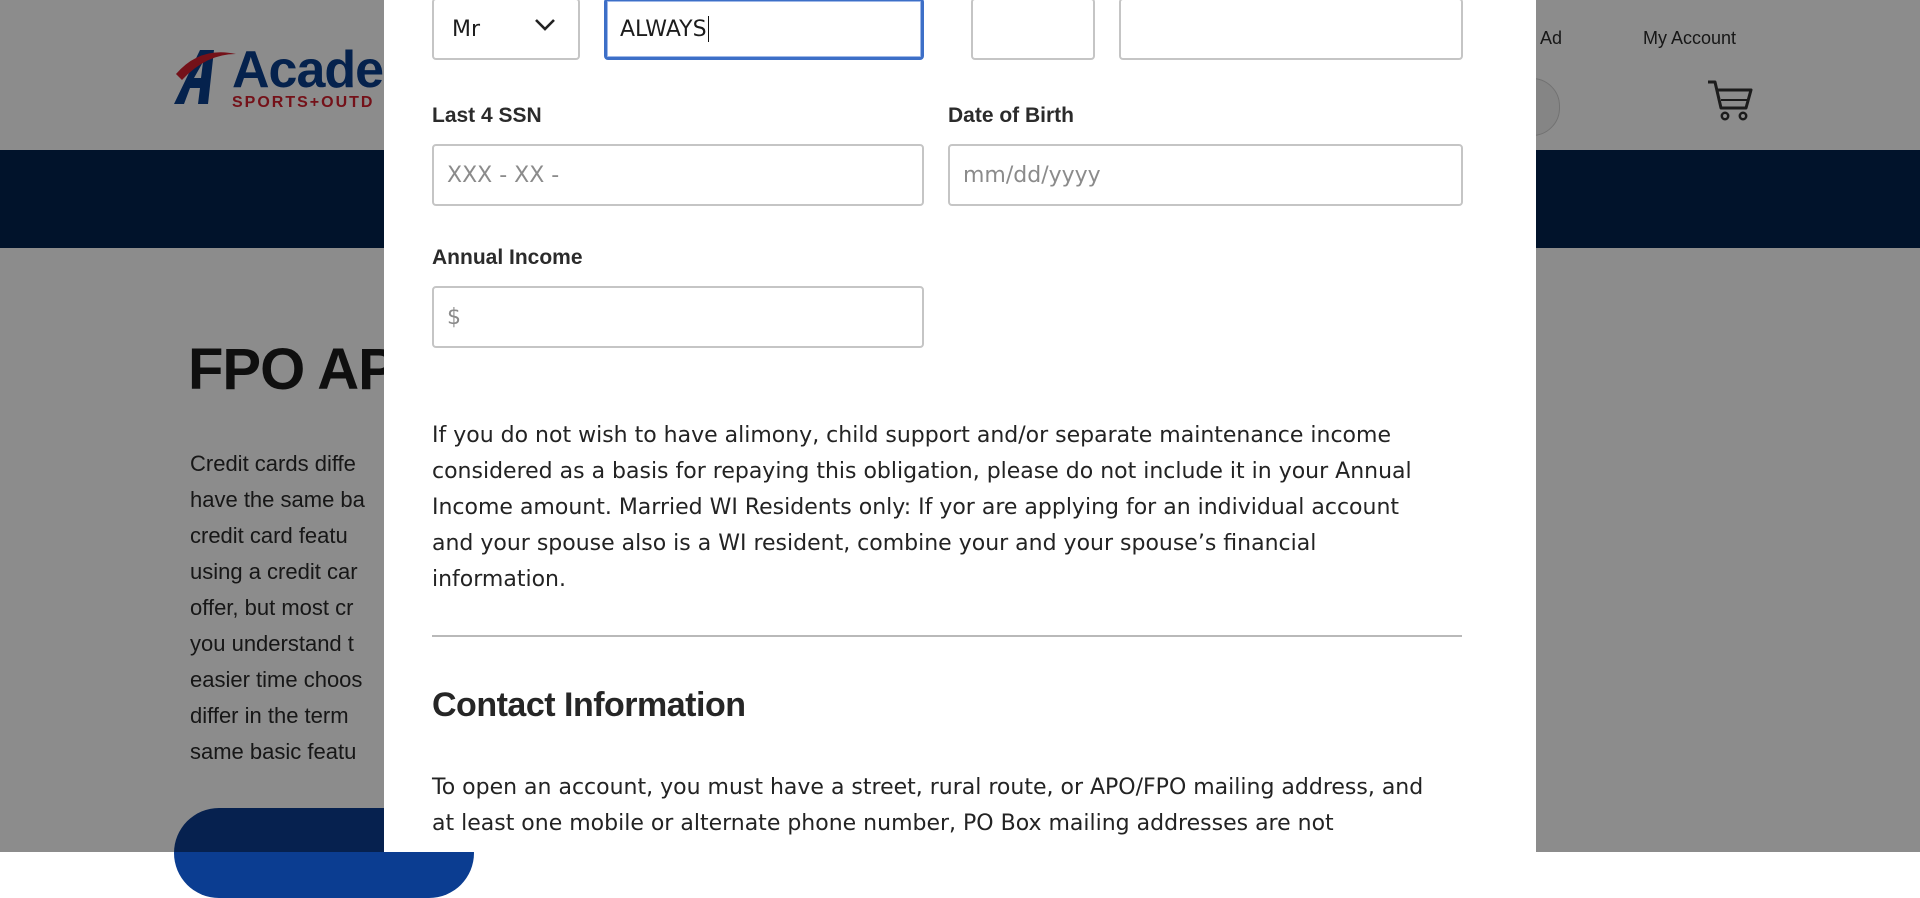  Describe the element at coordinates (499, 579) in the screenshot. I see `disclosure-line: information.` at that location.